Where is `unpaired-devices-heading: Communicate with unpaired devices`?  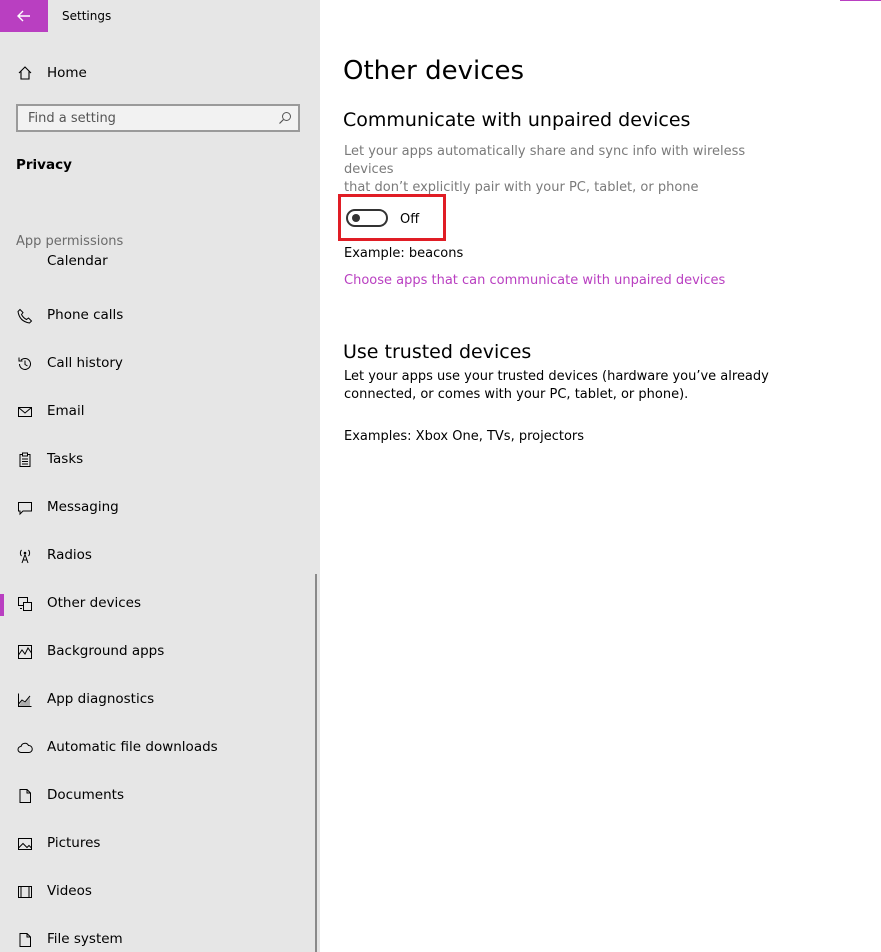 unpaired-devices-heading: Communicate with unpaired devices is located at coordinates (517, 120).